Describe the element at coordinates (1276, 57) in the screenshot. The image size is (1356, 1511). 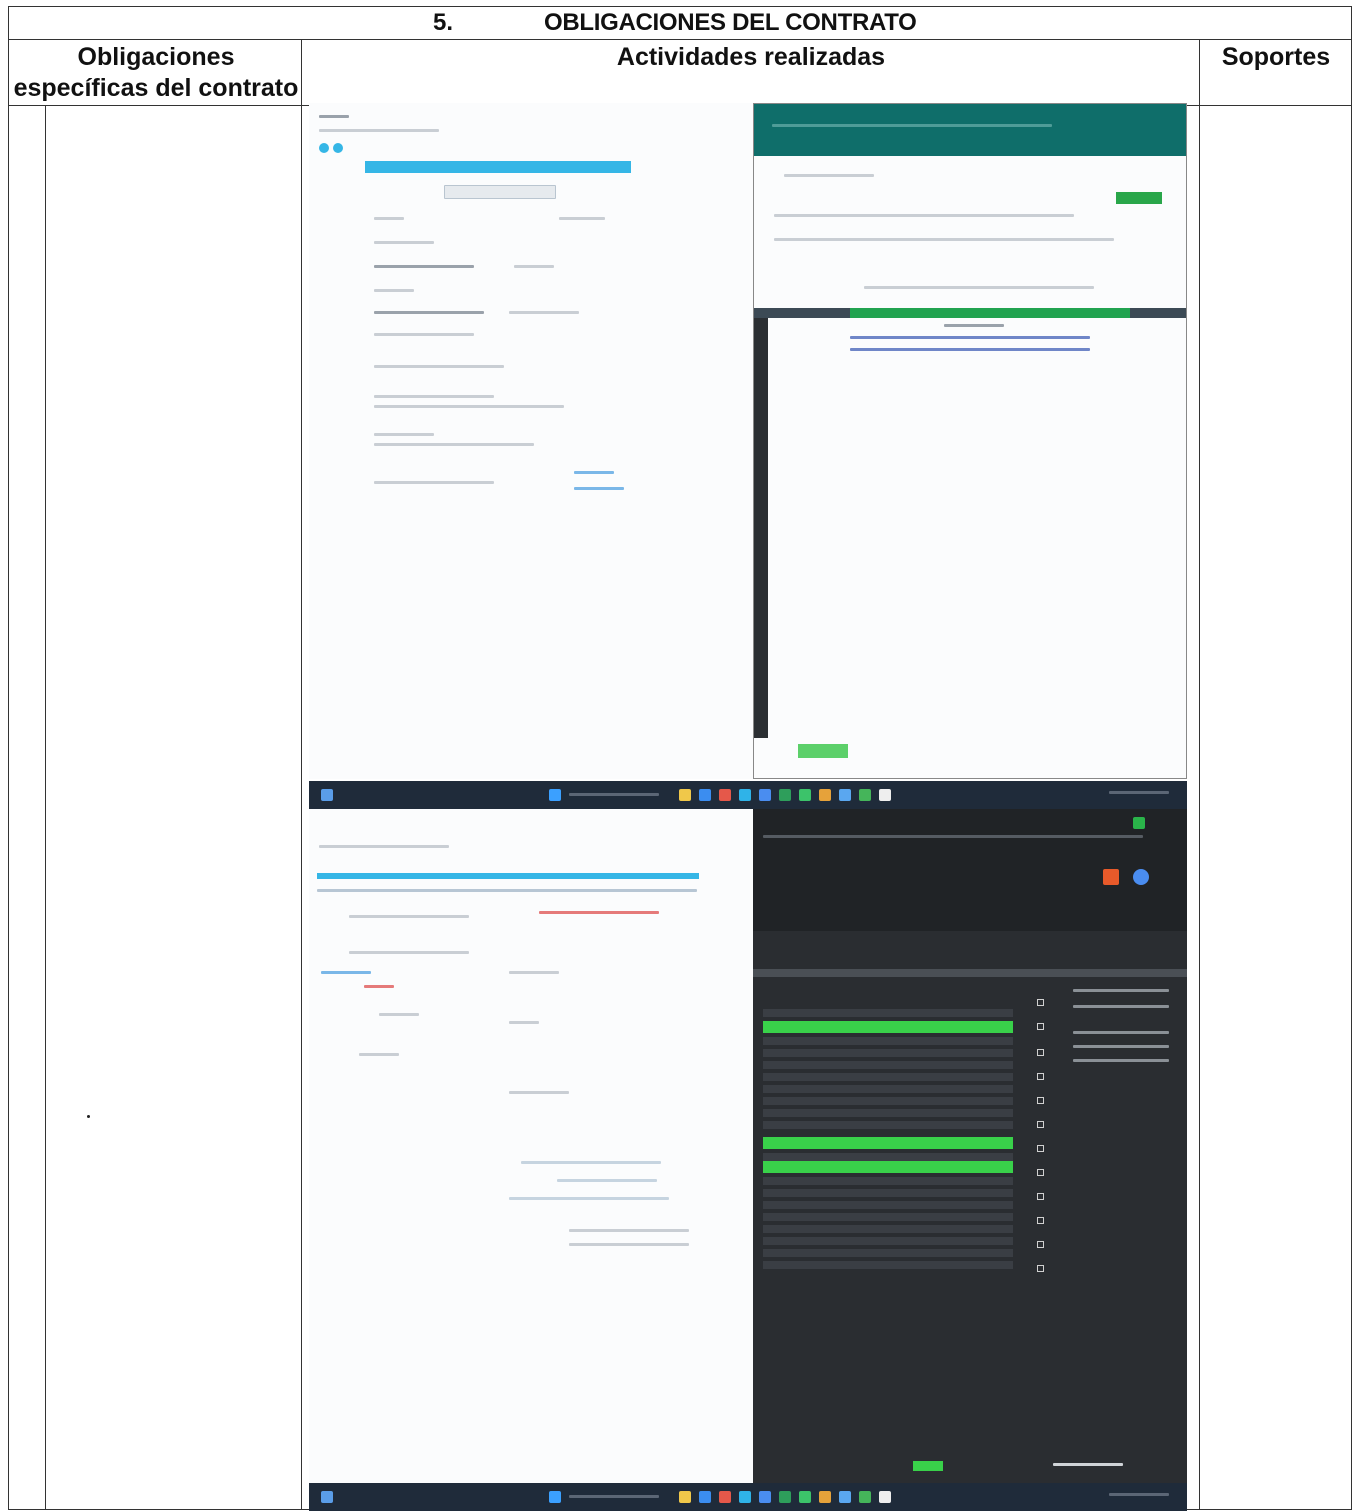
I see `header-soportes: Soportes` at that location.